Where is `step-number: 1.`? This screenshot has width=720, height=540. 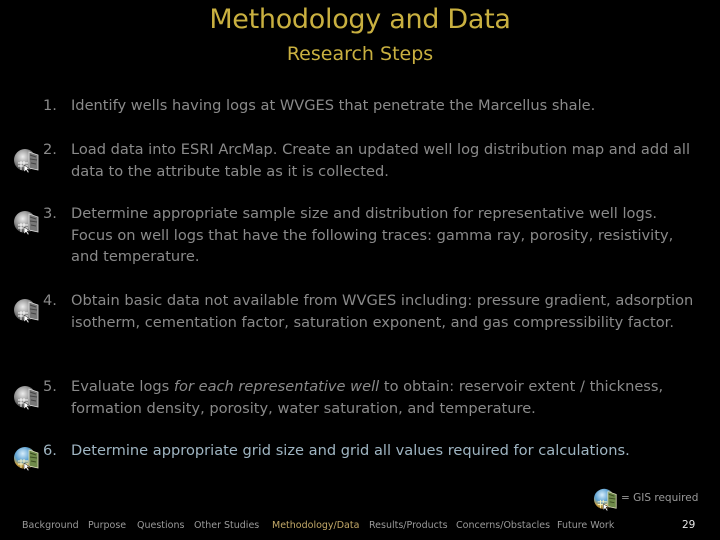
step-number: 1. is located at coordinates (50, 105).